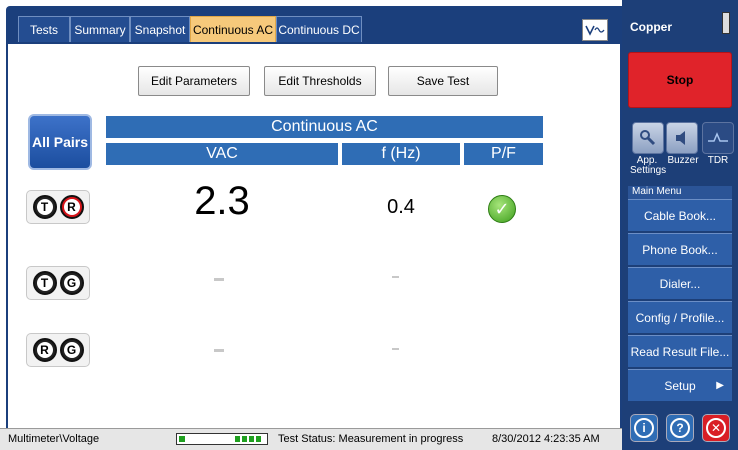 This screenshot has width=738, height=450. What do you see at coordinates (194, 81) in the screenshot?
I see `edit-parameters-button: Edit Parameters` at bounding box center [194, 81].